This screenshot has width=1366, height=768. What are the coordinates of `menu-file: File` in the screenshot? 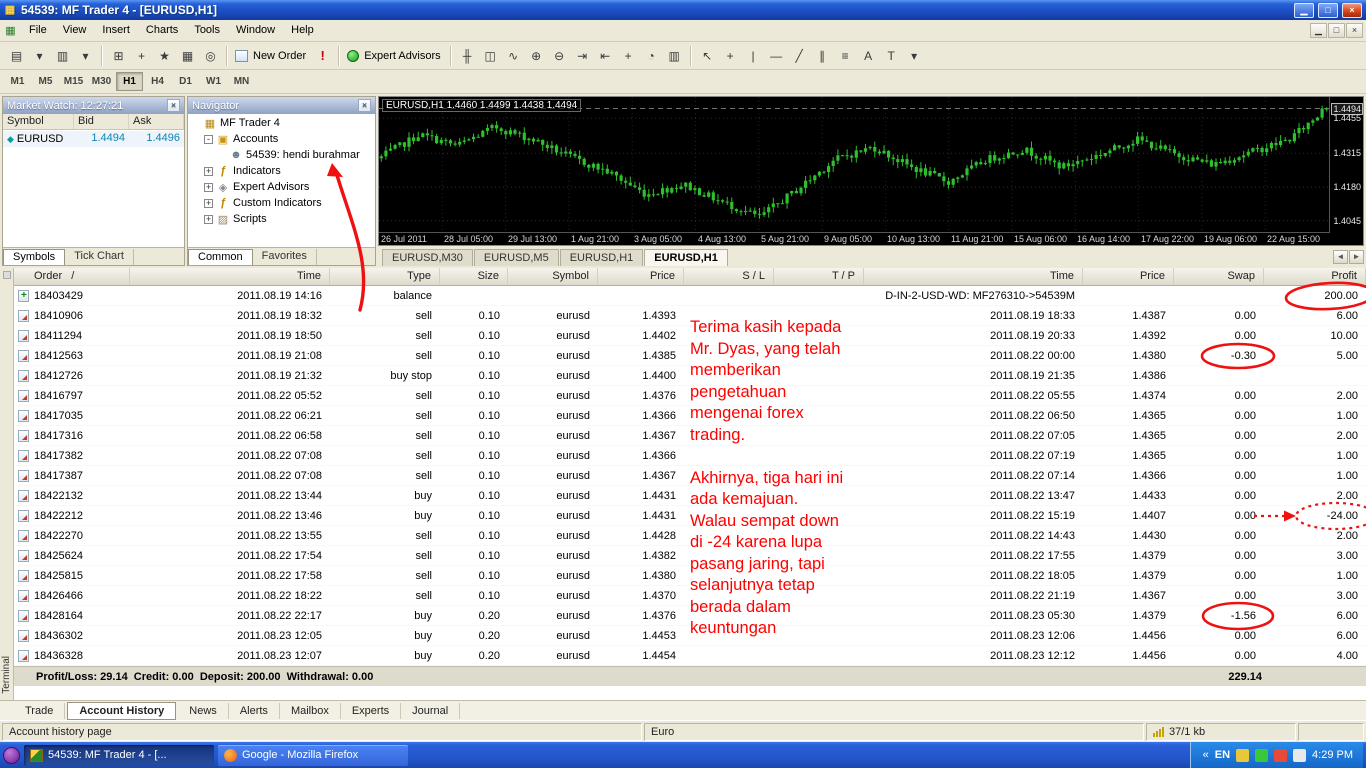 It's located at (38, 30).